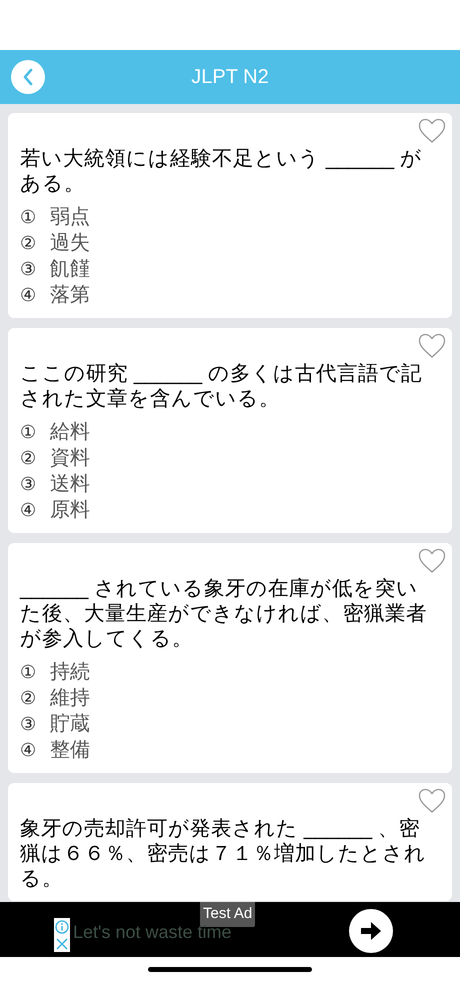 The image size is (460, 996). Describe the element at coordinates (230, 929) in the screenshot. I see `ad-banner: Test Ad Let's not waste time` at that location.